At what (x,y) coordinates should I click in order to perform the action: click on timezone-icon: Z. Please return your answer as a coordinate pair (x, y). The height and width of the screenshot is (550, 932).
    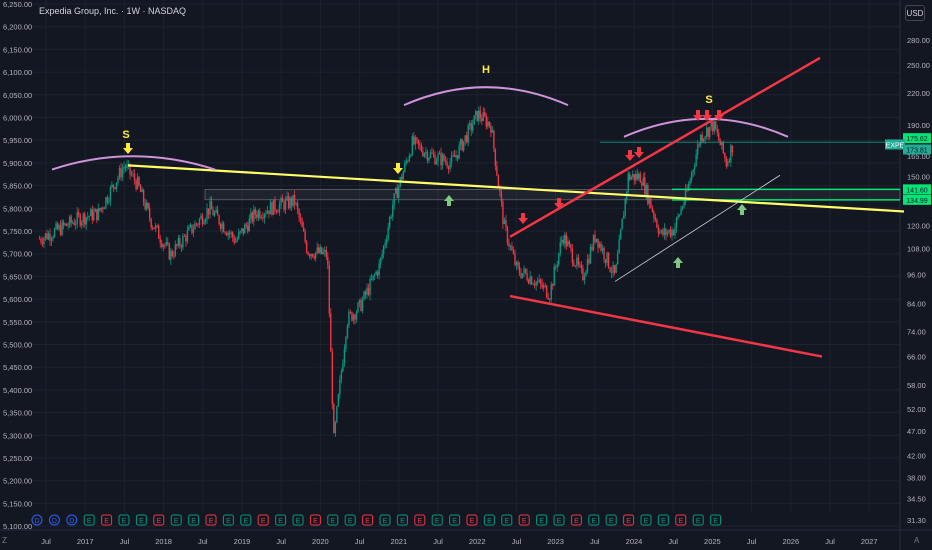
    Looking at the image, I should click on (4, 540).